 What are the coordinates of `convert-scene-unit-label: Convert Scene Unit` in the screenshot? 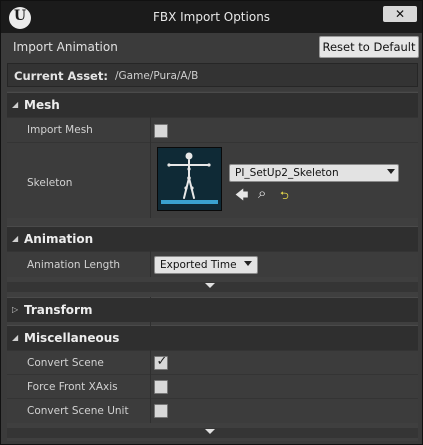 It's located at (78, 411).